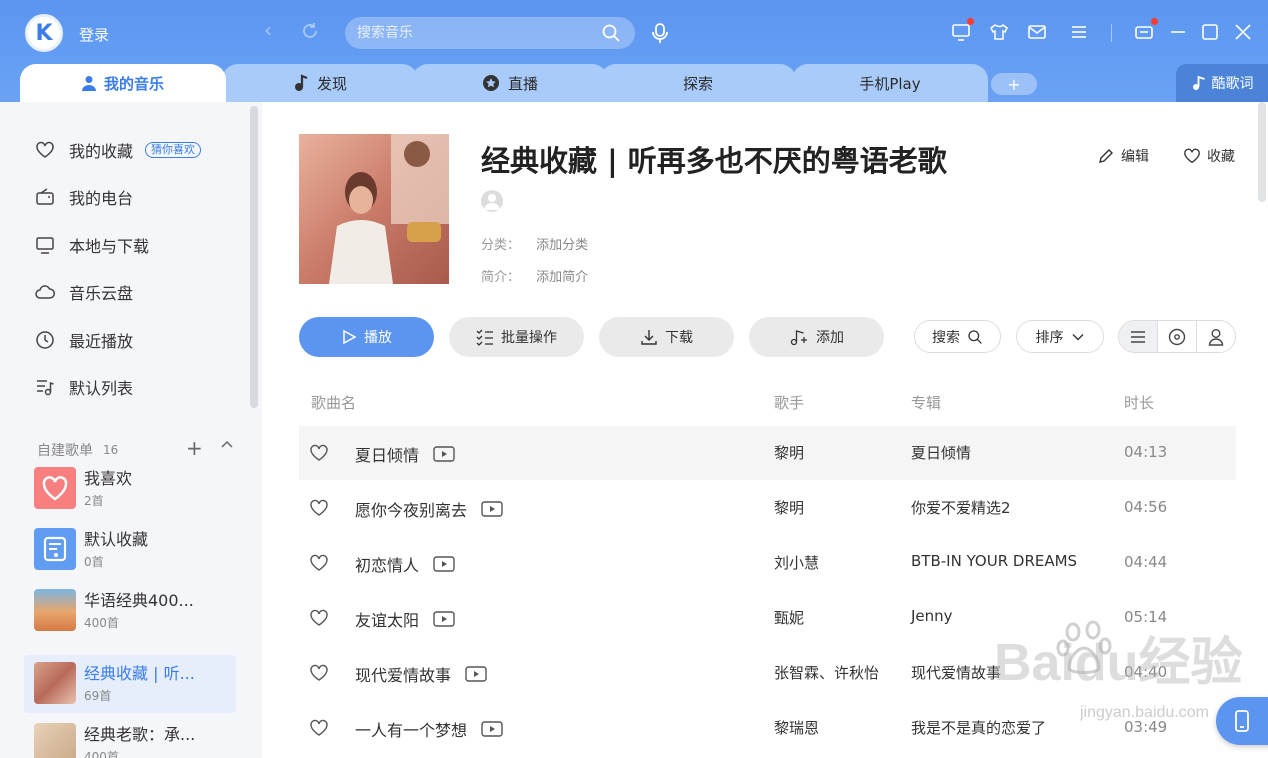 The image size is (1268, 758). What do you see at coordinates (130, 489) in the screenshot?
I see `playlist-item: 我喜欢 2首` at bounding box center [130, 489].